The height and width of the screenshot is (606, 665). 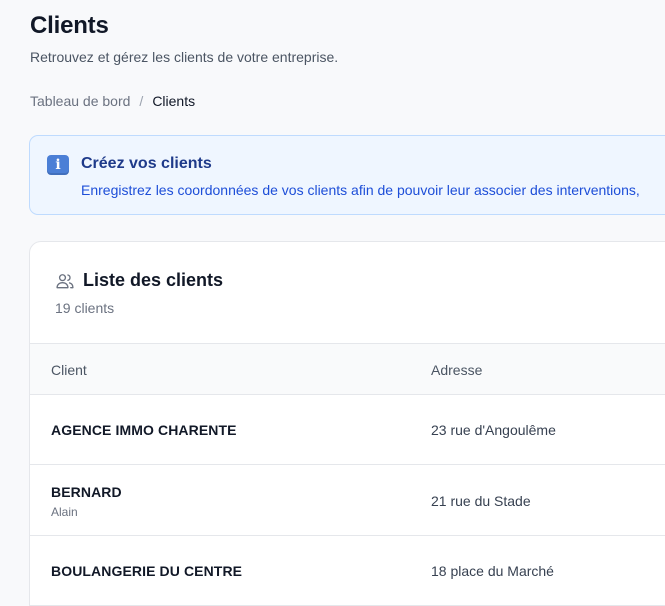 What do you see at coordinates (65, 281) in the screenshot?
I see `users-icon` at bounding box center [65, 281].